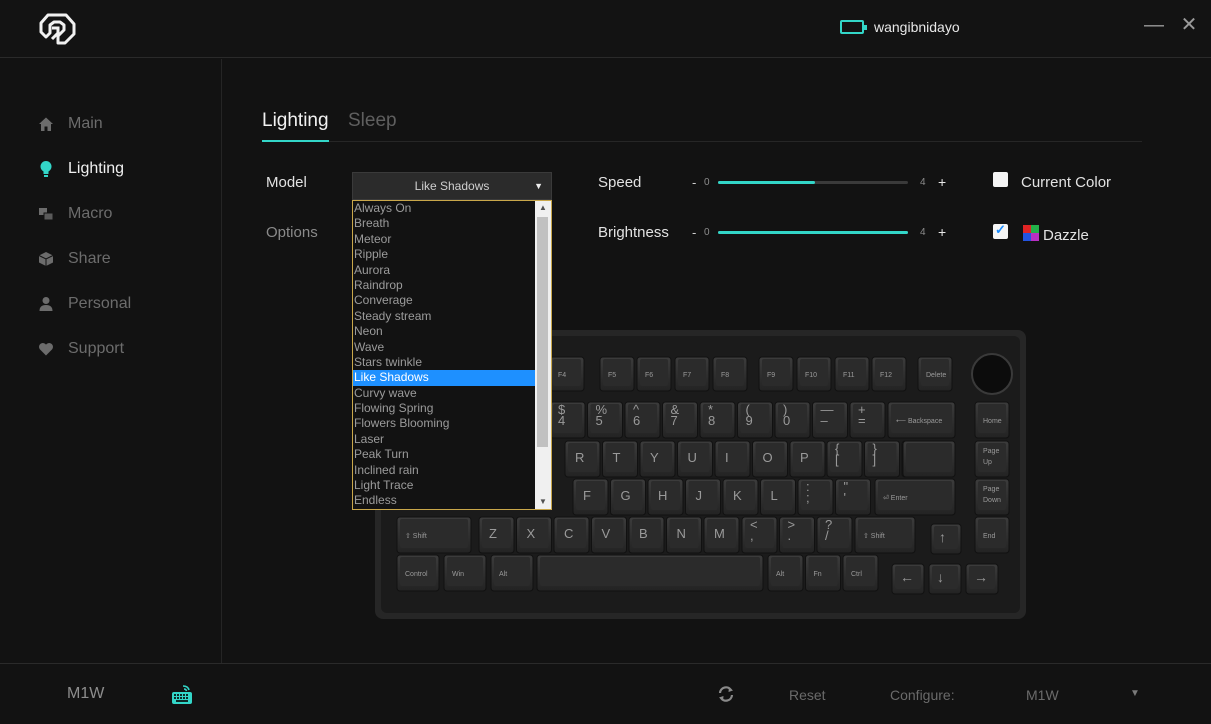 This screenshot has width=1211, height=724. Describe the element at coordinates (1042, 695) in the screenshot. I see `configure-select: M1W` at that location.